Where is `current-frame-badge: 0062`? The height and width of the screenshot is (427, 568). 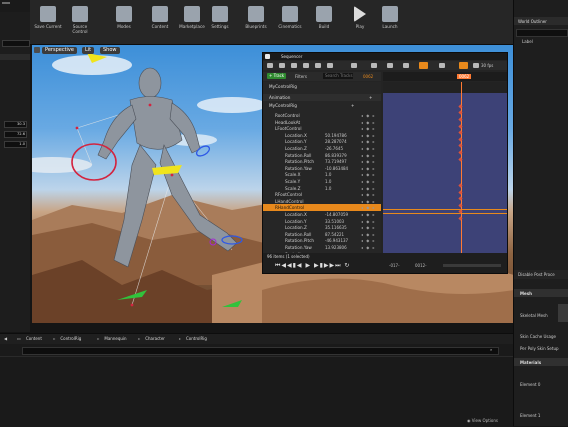
current-frame-badge: 0062 is located at coordinates (464, 76).